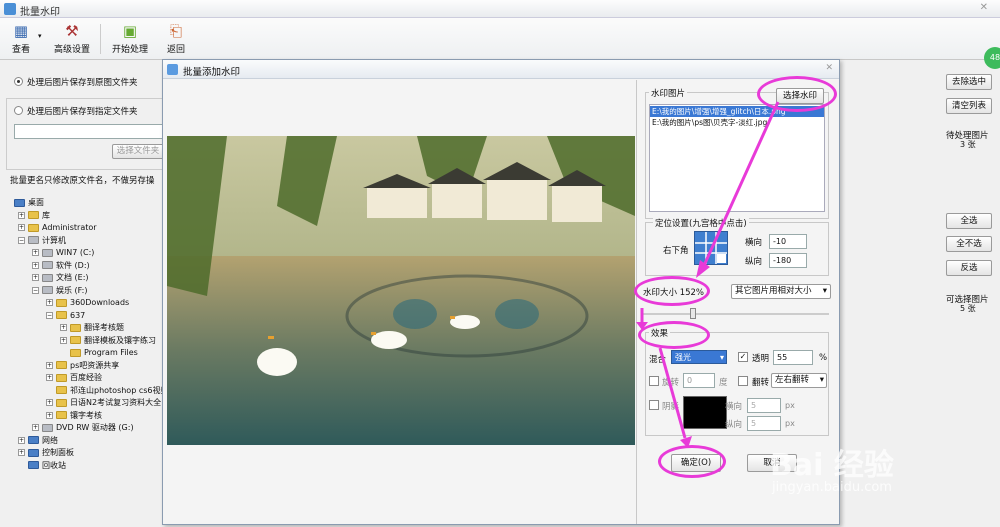  I want to click on view-label: 查看, so click(20, 50).